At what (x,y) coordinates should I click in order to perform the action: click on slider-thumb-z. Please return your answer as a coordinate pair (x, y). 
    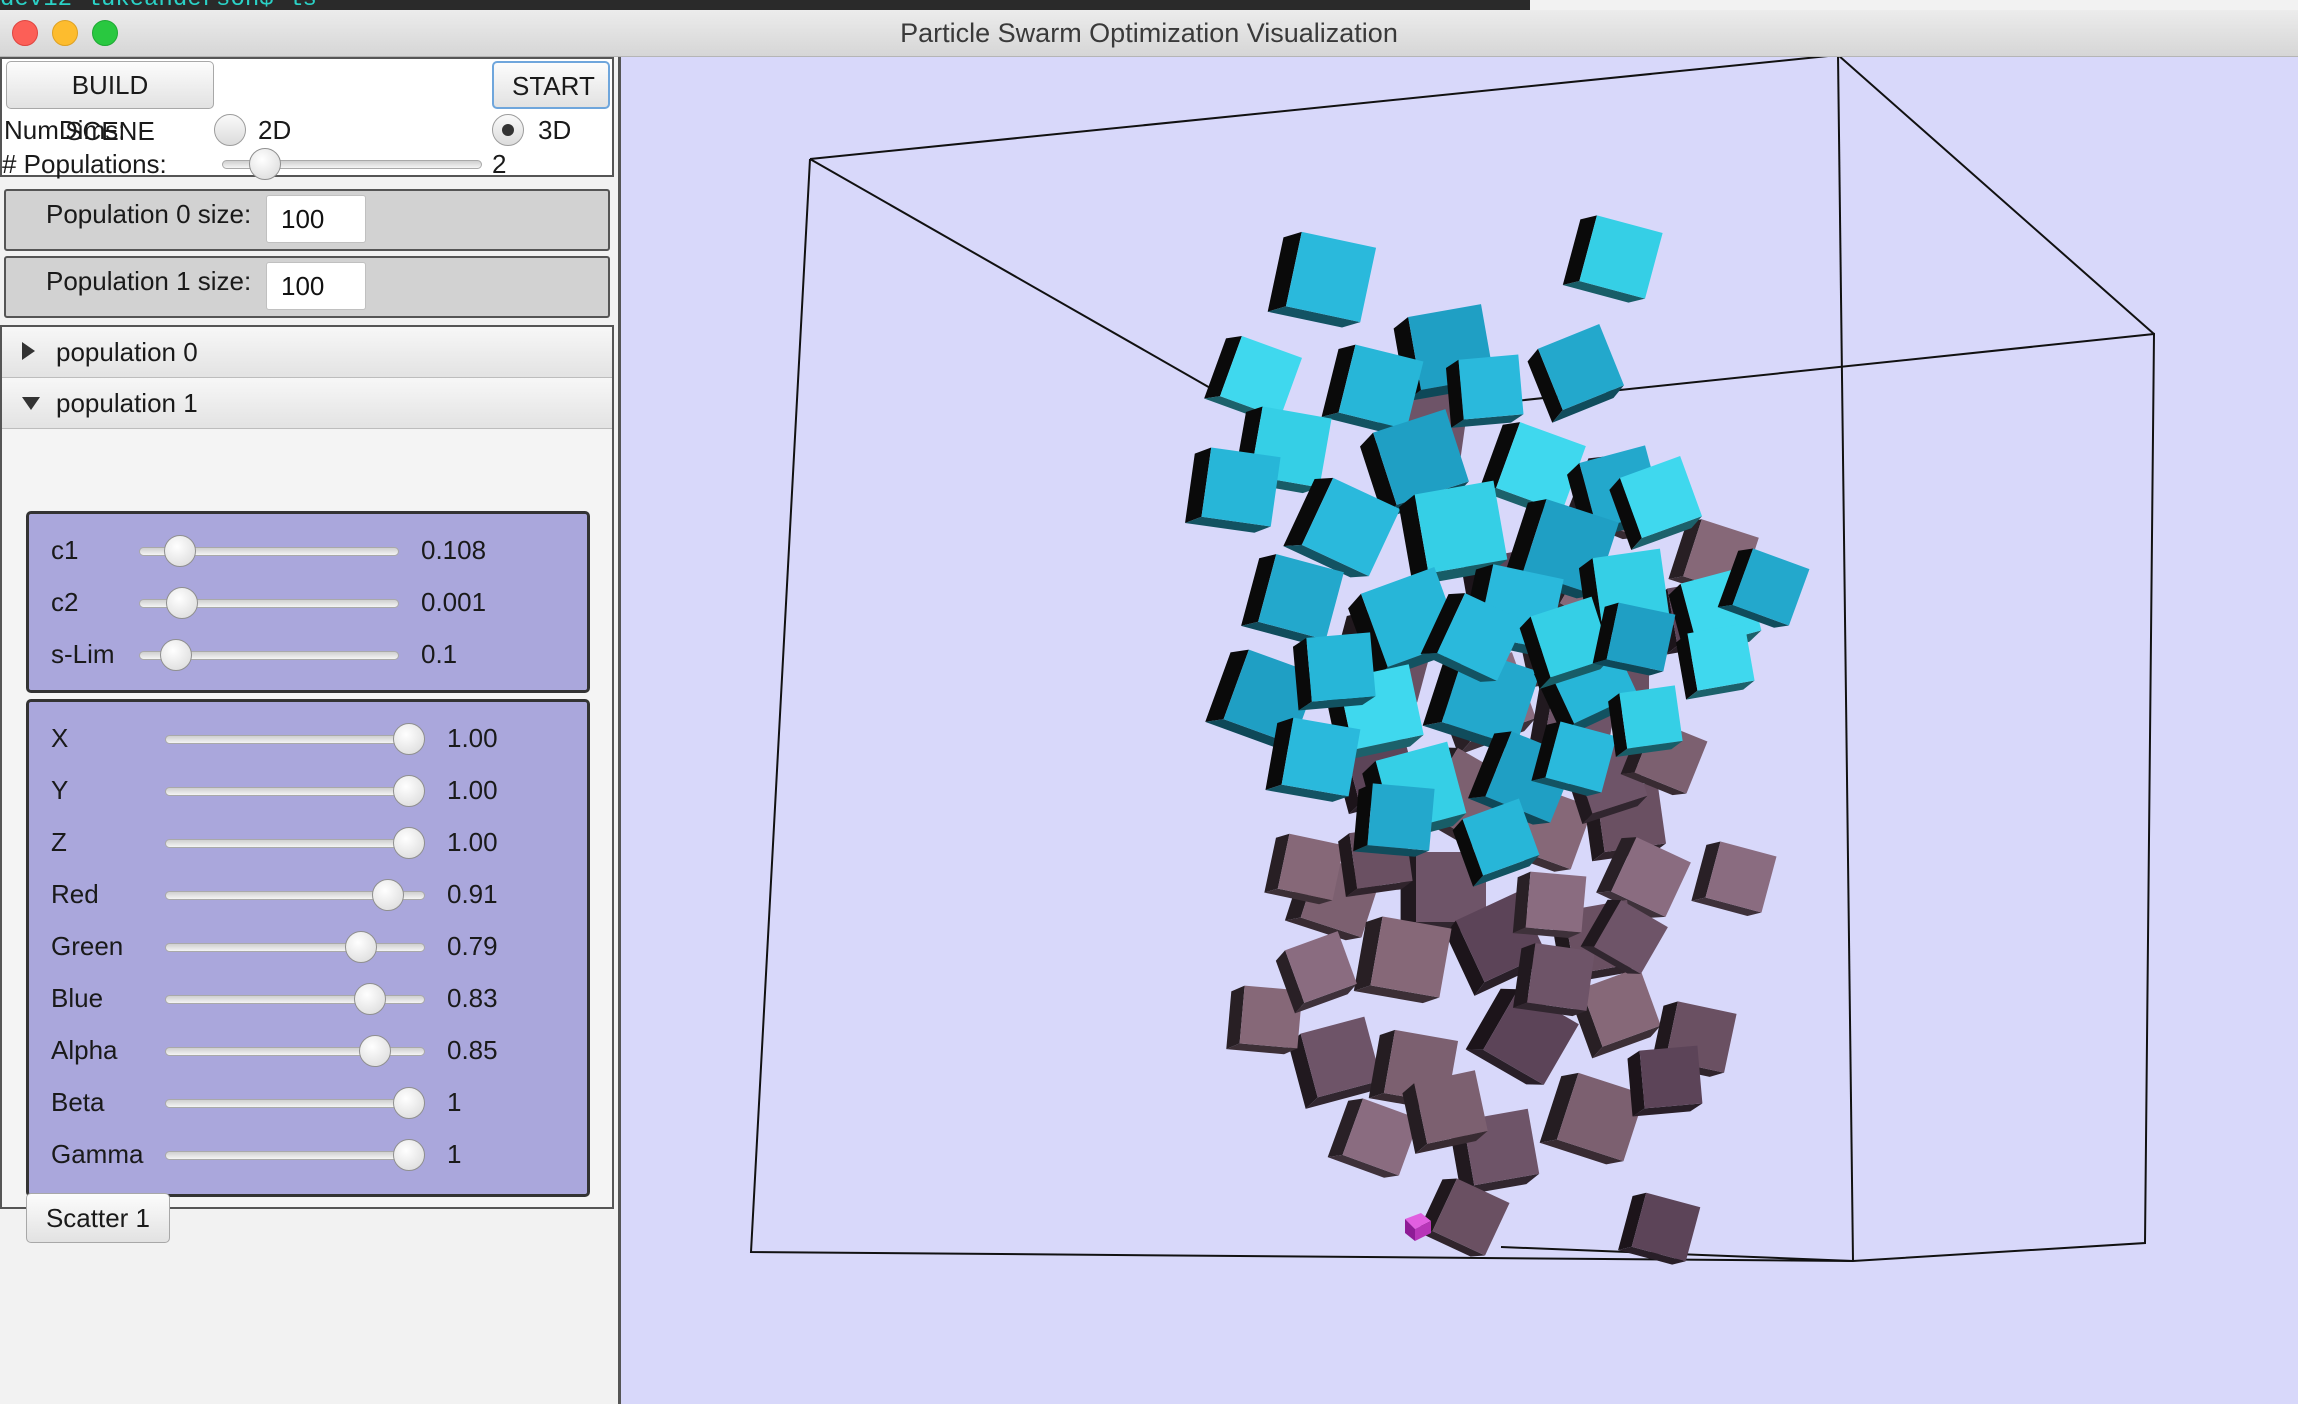
    Looking at the image, I should click on (409, 843).